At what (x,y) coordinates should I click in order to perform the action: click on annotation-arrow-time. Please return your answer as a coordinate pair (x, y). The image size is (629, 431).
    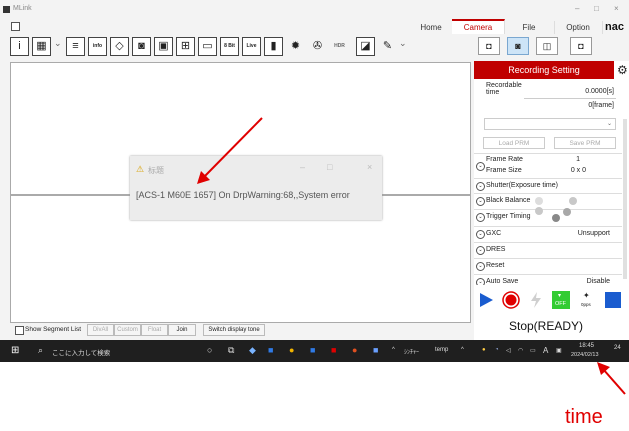
    Looking at the image, I should click on (611, 378).